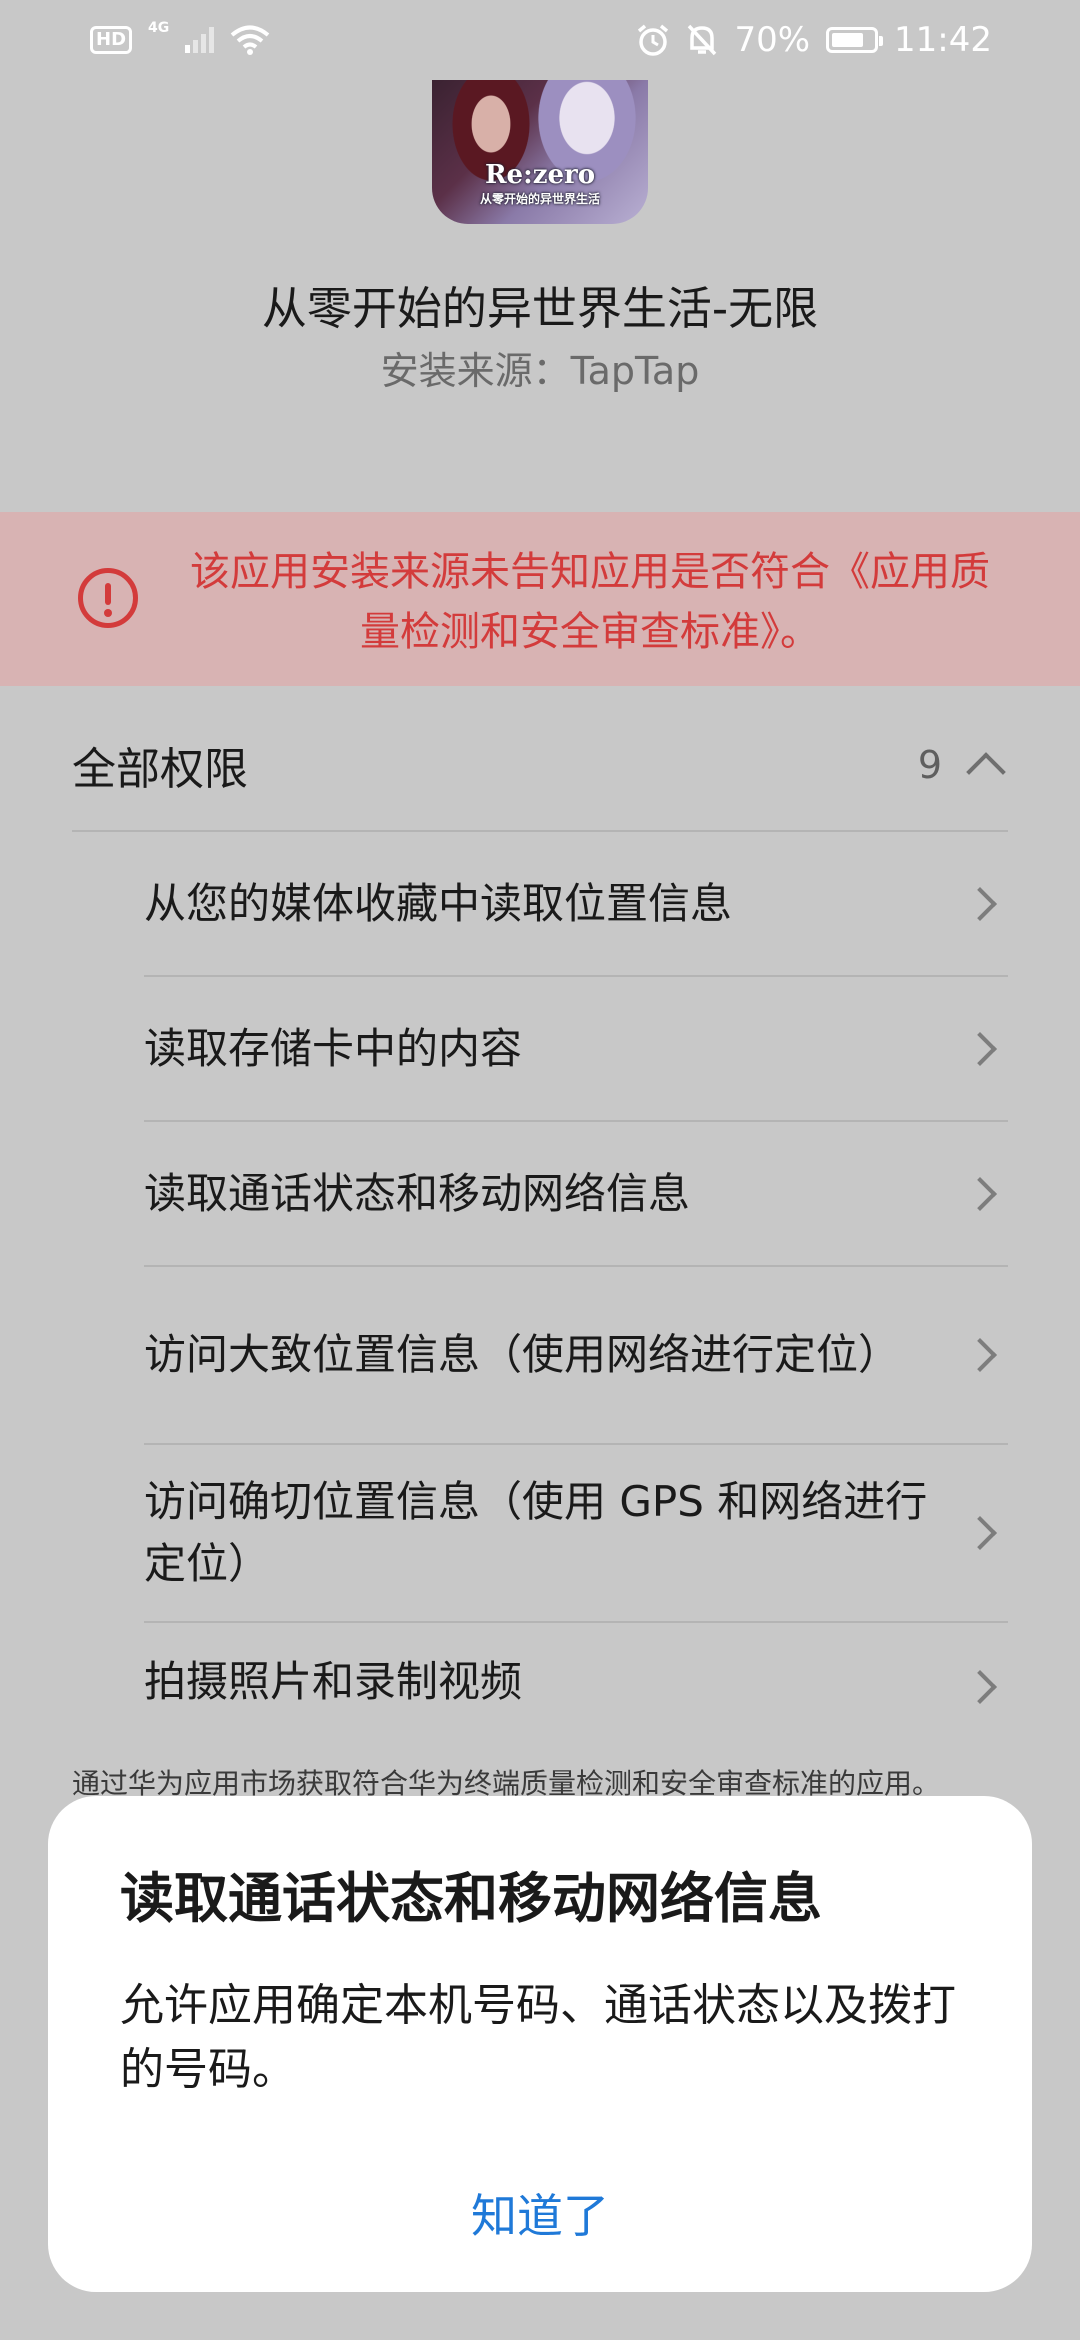  Describe the element at coordinates (417, 1193) in the screenshot. I see `permission-label: 读取通话状态和移动网络信息` at that location.